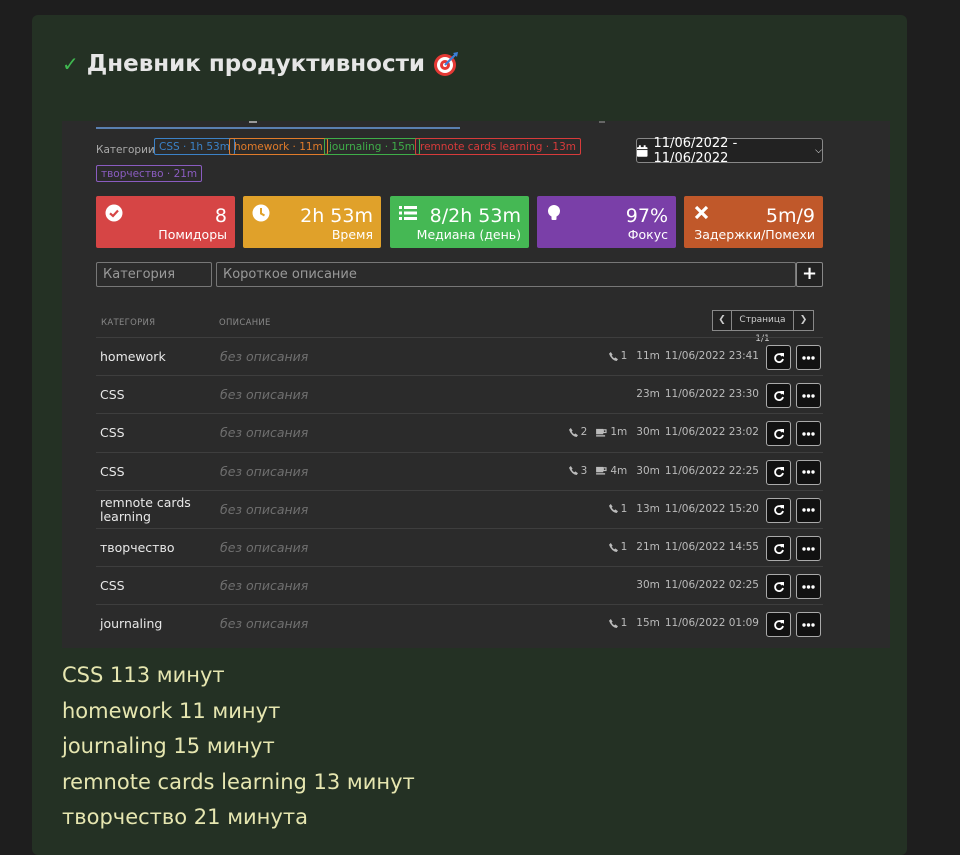 The height and width of the screenshot is (855, 960). What do you see at coordinates (701, 212) in the screenshot?
I see `x-icon` at bounding box center [701, 212].